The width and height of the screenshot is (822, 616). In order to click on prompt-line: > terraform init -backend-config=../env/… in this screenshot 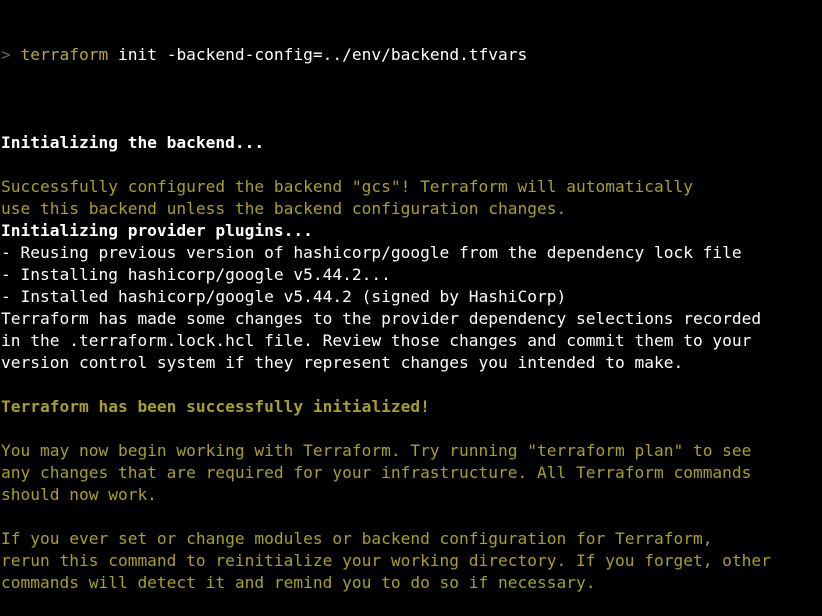, I will do `click(411, 55)`.